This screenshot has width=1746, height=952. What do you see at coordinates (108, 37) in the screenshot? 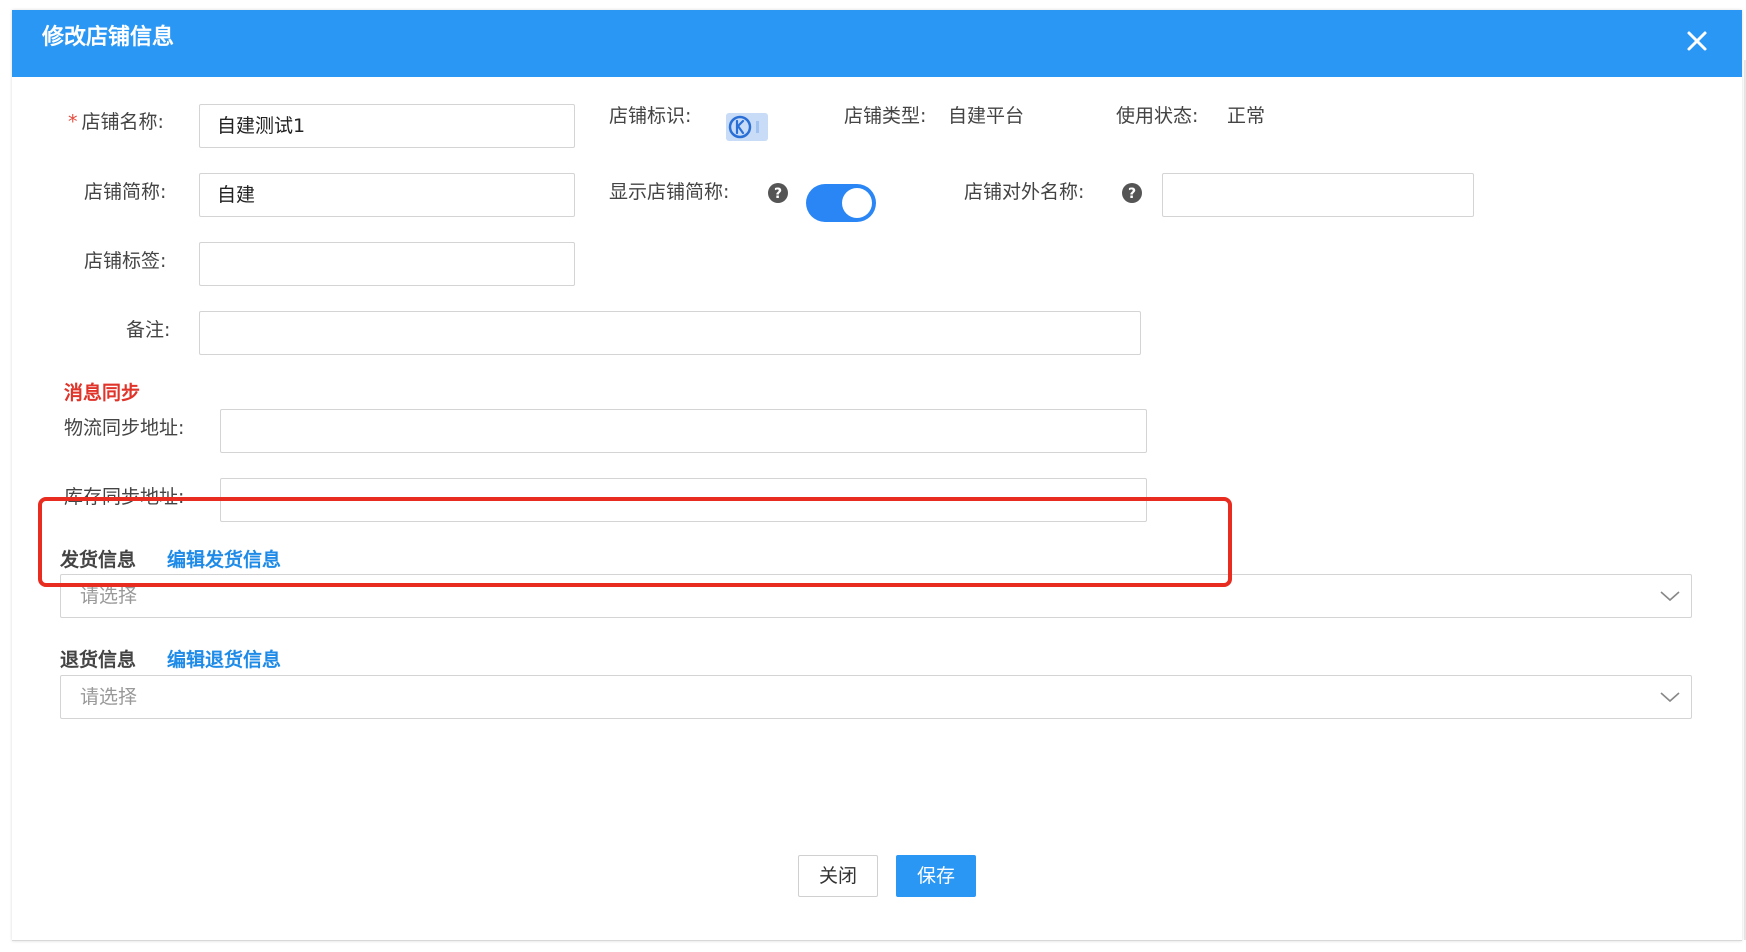
I see `dialog-title: 修改店铺信息` at bounding box center [108, 37].